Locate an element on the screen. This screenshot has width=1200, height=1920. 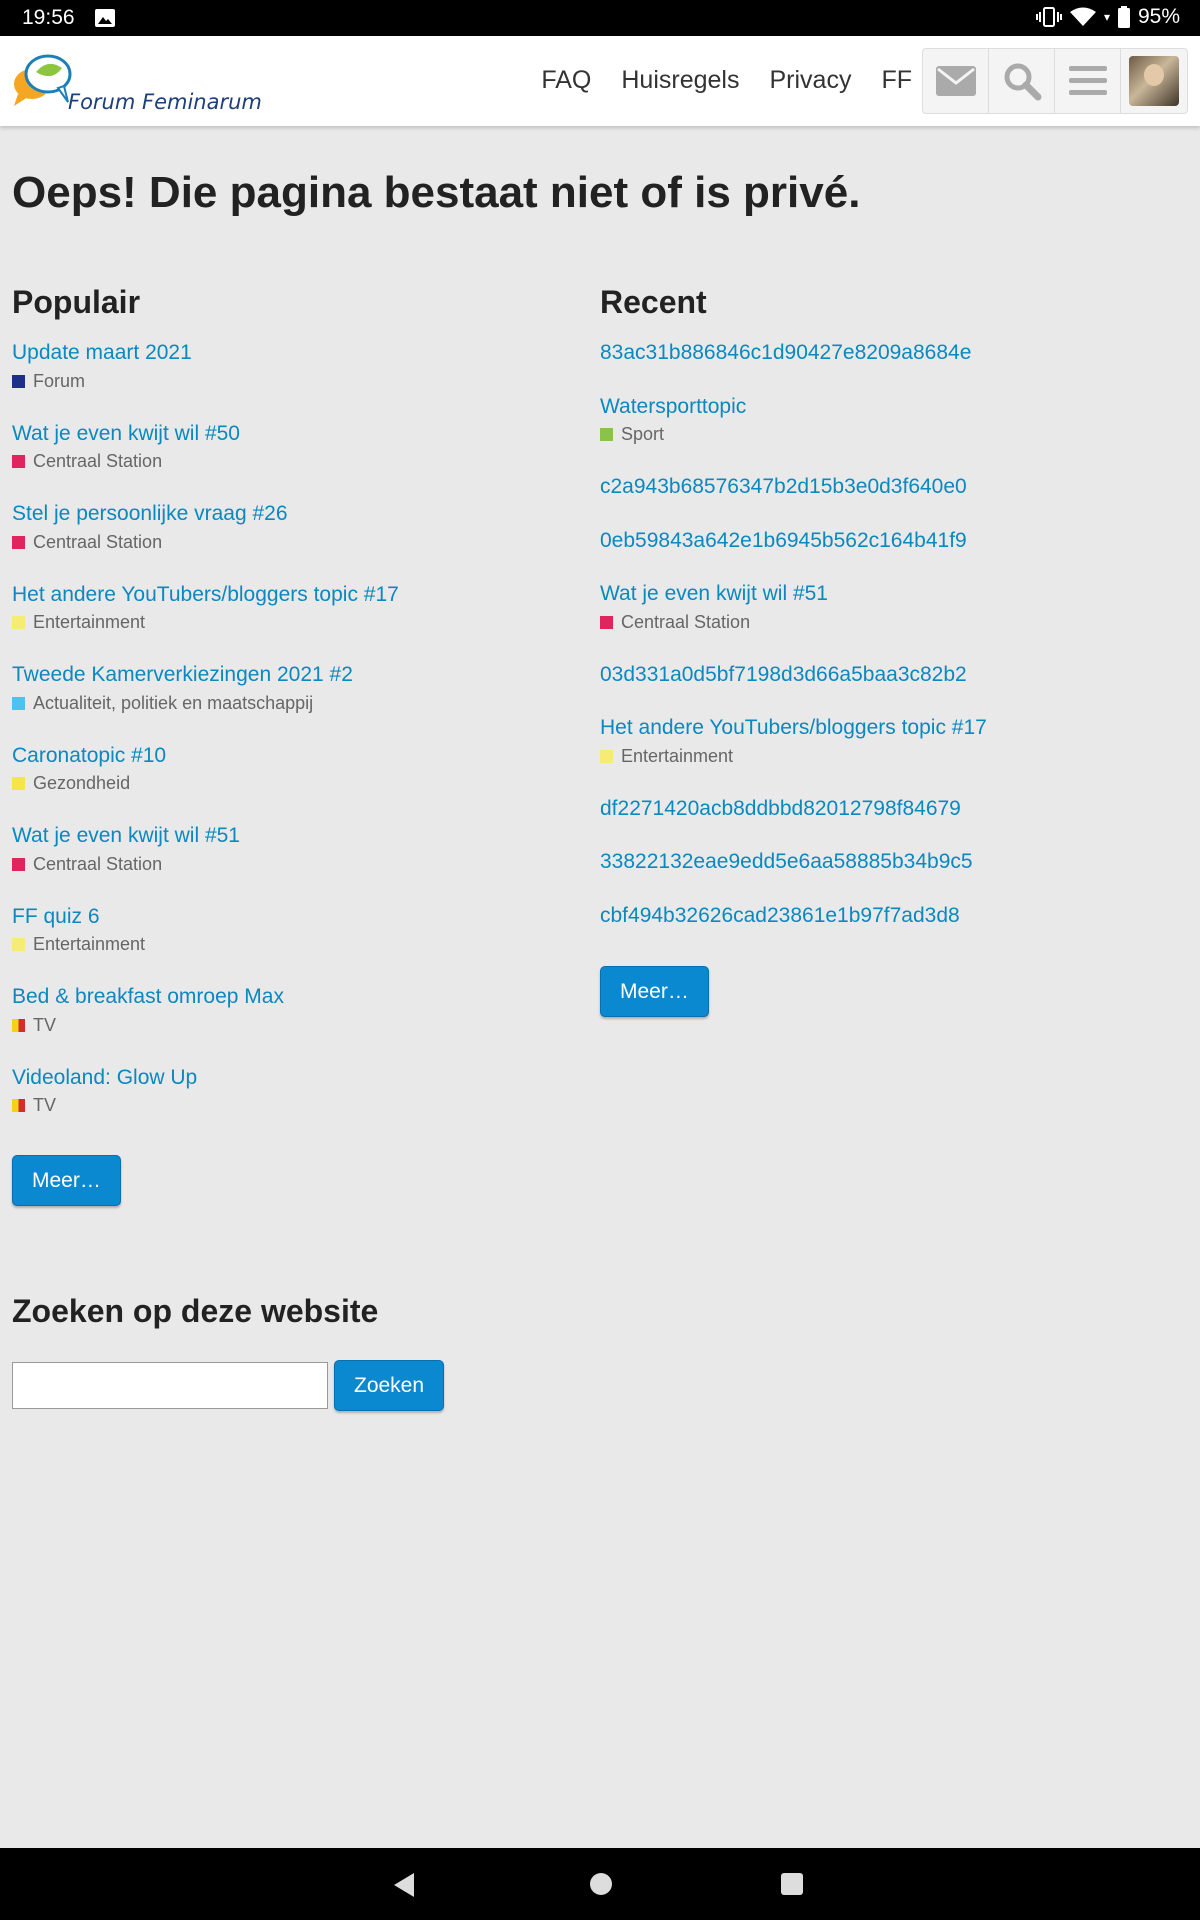
topic-link: Bed & breakfast omroep Max is located at coordinates (292, 997).